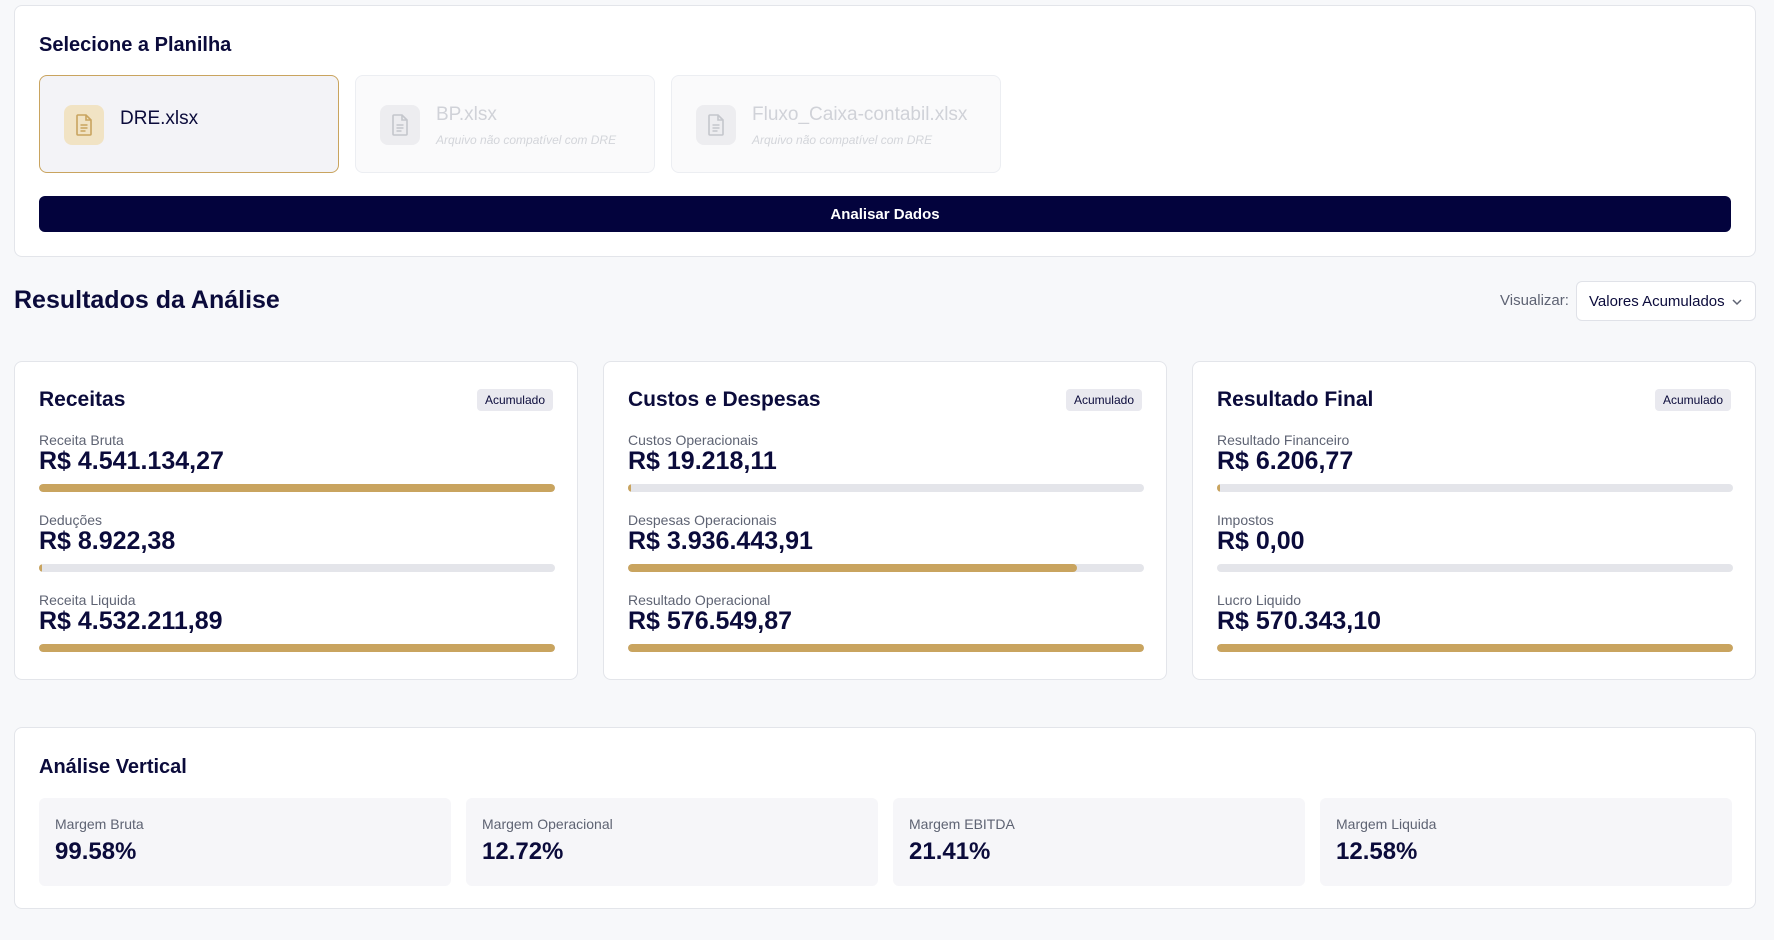  Describe the element at coordinates (297, 467) in the screenshot. I see `metric-item: Receita Bruta R$ 4.541.134,27` at that location.